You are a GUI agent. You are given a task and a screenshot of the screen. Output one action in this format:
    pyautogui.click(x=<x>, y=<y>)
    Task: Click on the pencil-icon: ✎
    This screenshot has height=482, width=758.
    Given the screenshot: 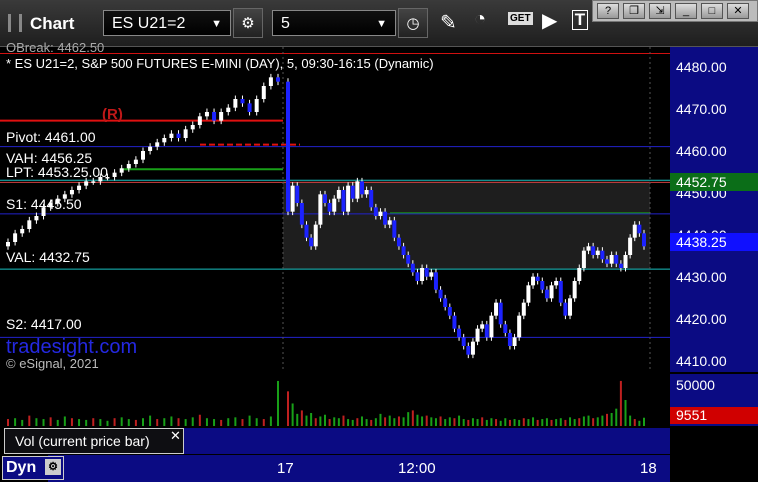 What is the action you would take?
    pyautogui.click(x=448, y=22)
    